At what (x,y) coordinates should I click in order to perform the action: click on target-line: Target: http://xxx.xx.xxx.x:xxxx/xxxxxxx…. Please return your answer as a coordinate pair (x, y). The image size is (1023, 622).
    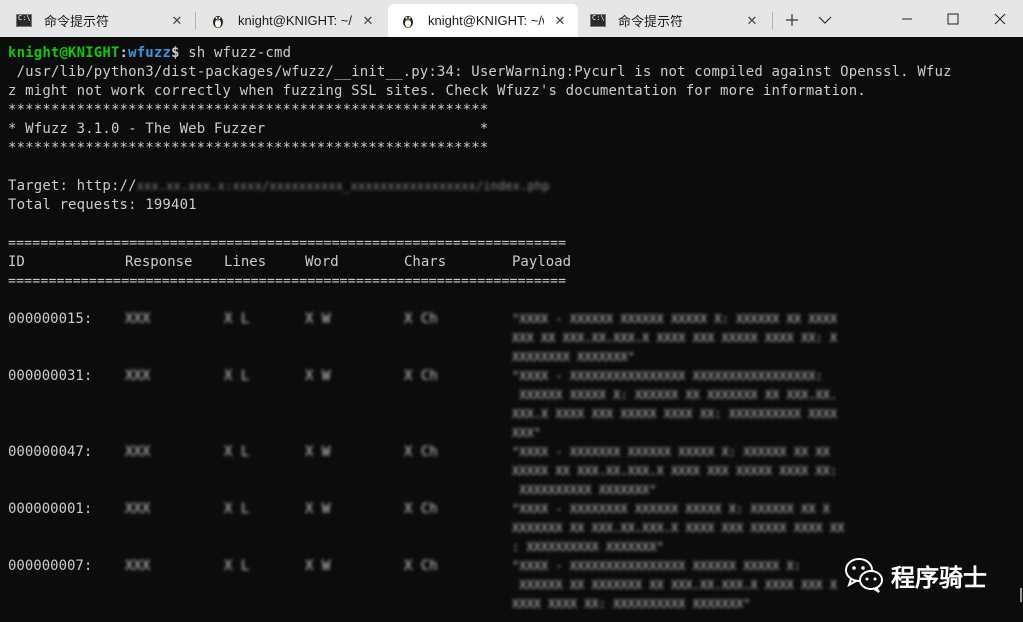
    Looking at the image, I should click on (279, 186).